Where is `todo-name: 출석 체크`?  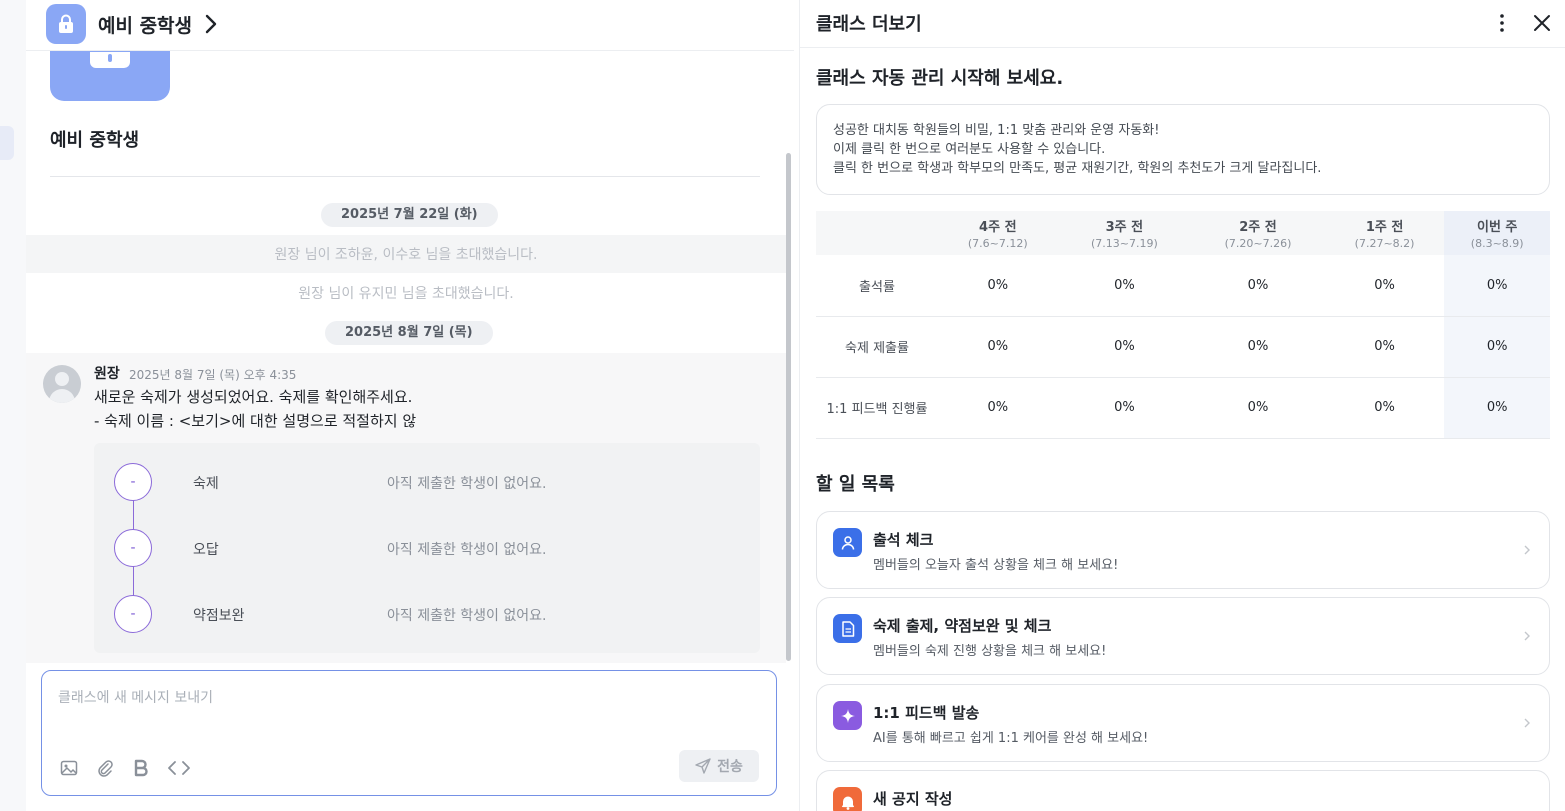
todo-name: 출석 체크 is located at coordinates (903, 540).